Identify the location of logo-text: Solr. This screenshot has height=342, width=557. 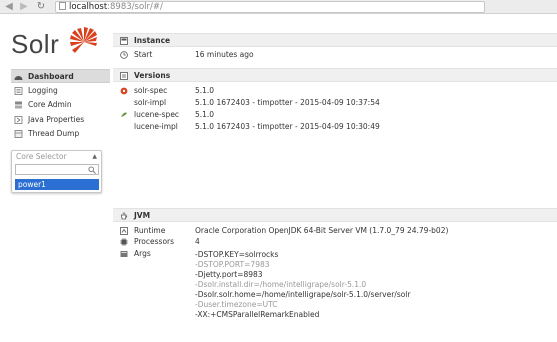
(35, 44).